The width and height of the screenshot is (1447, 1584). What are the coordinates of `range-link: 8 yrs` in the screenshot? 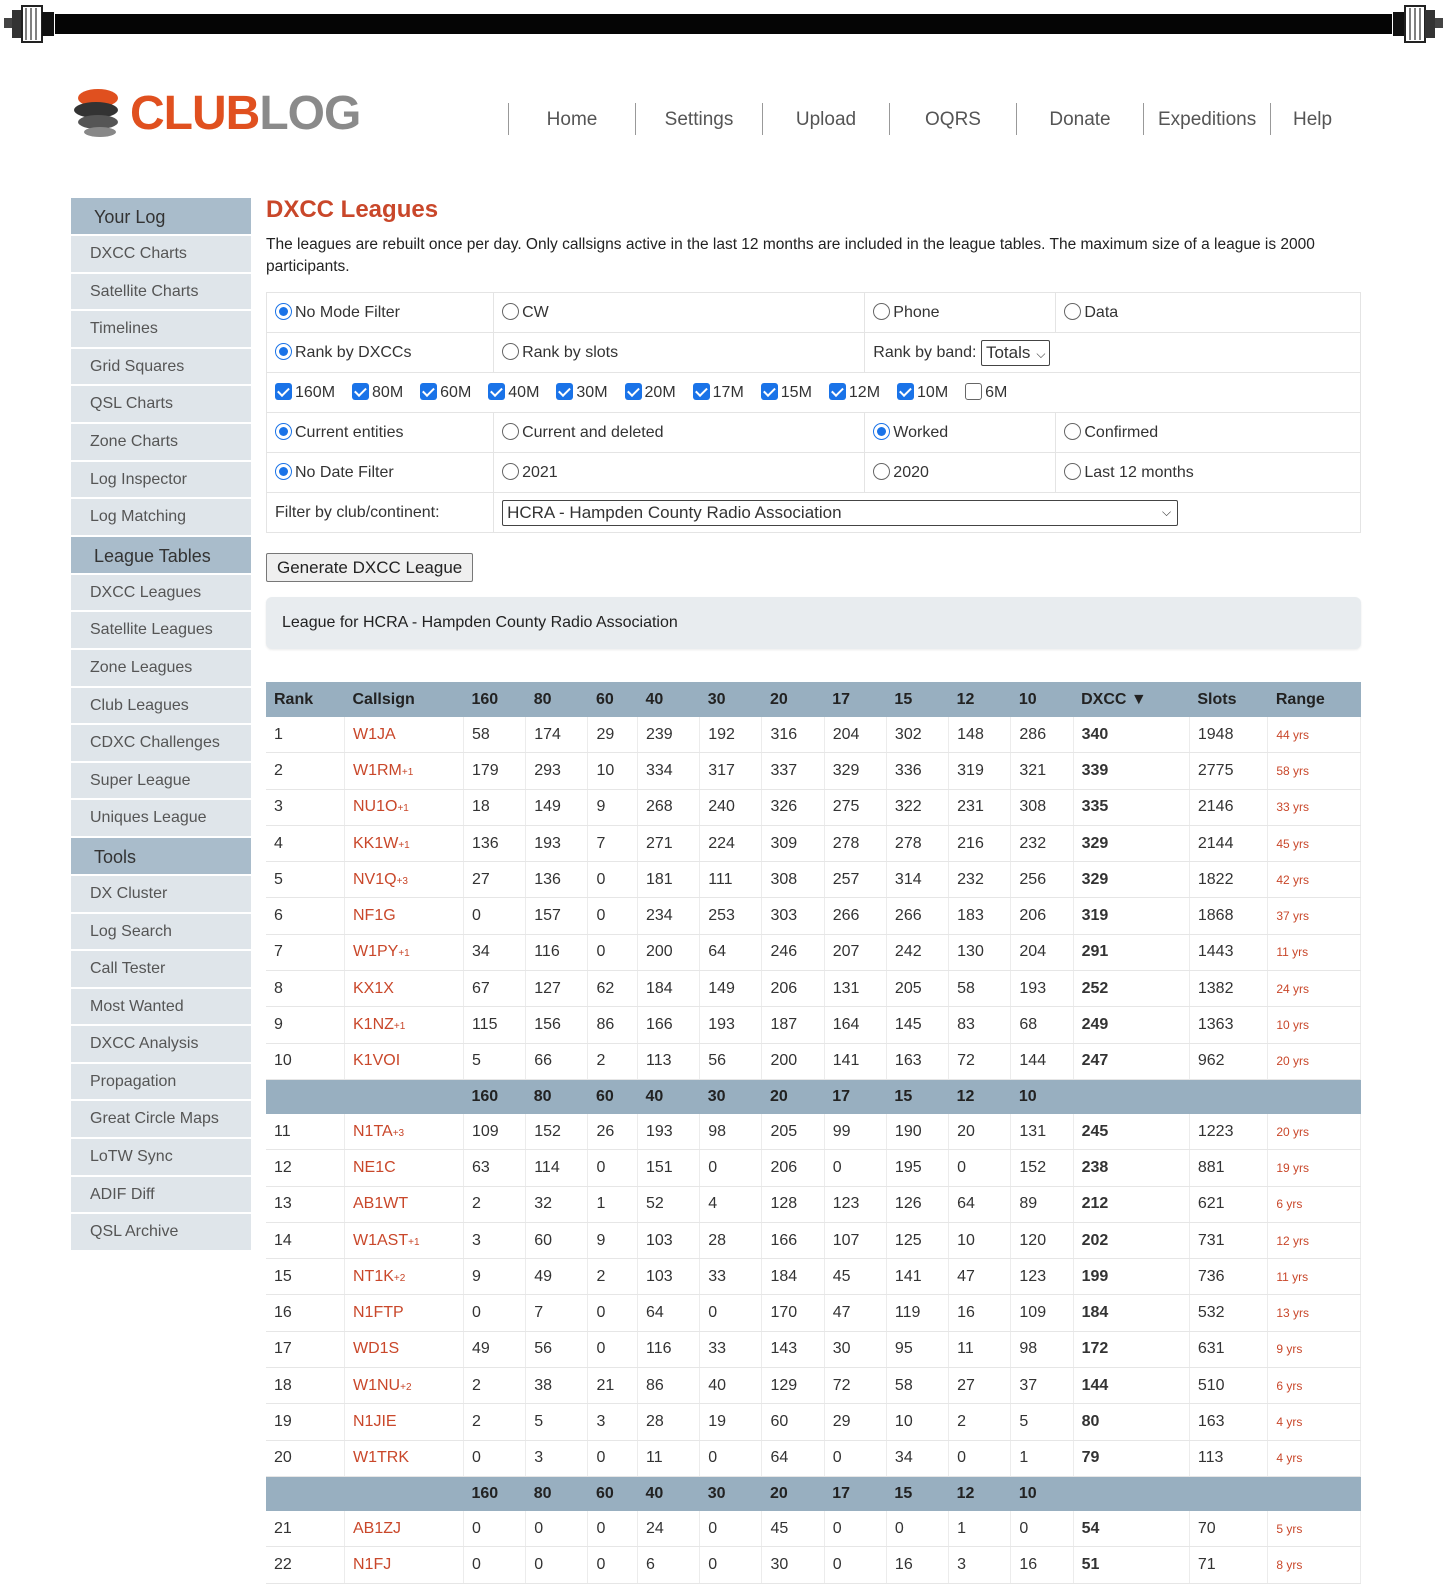 It's located at (1314, 1565).